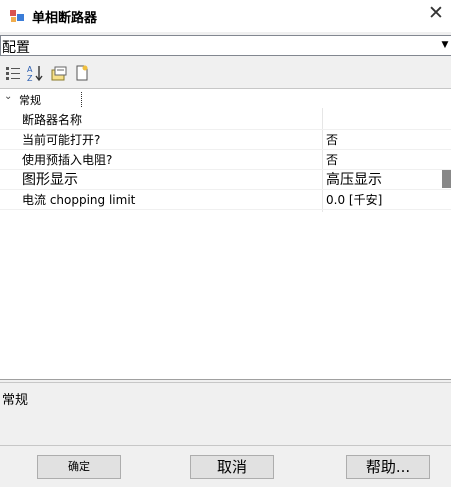  I want to click on window-title: 单相断路器, so click(65, 18).